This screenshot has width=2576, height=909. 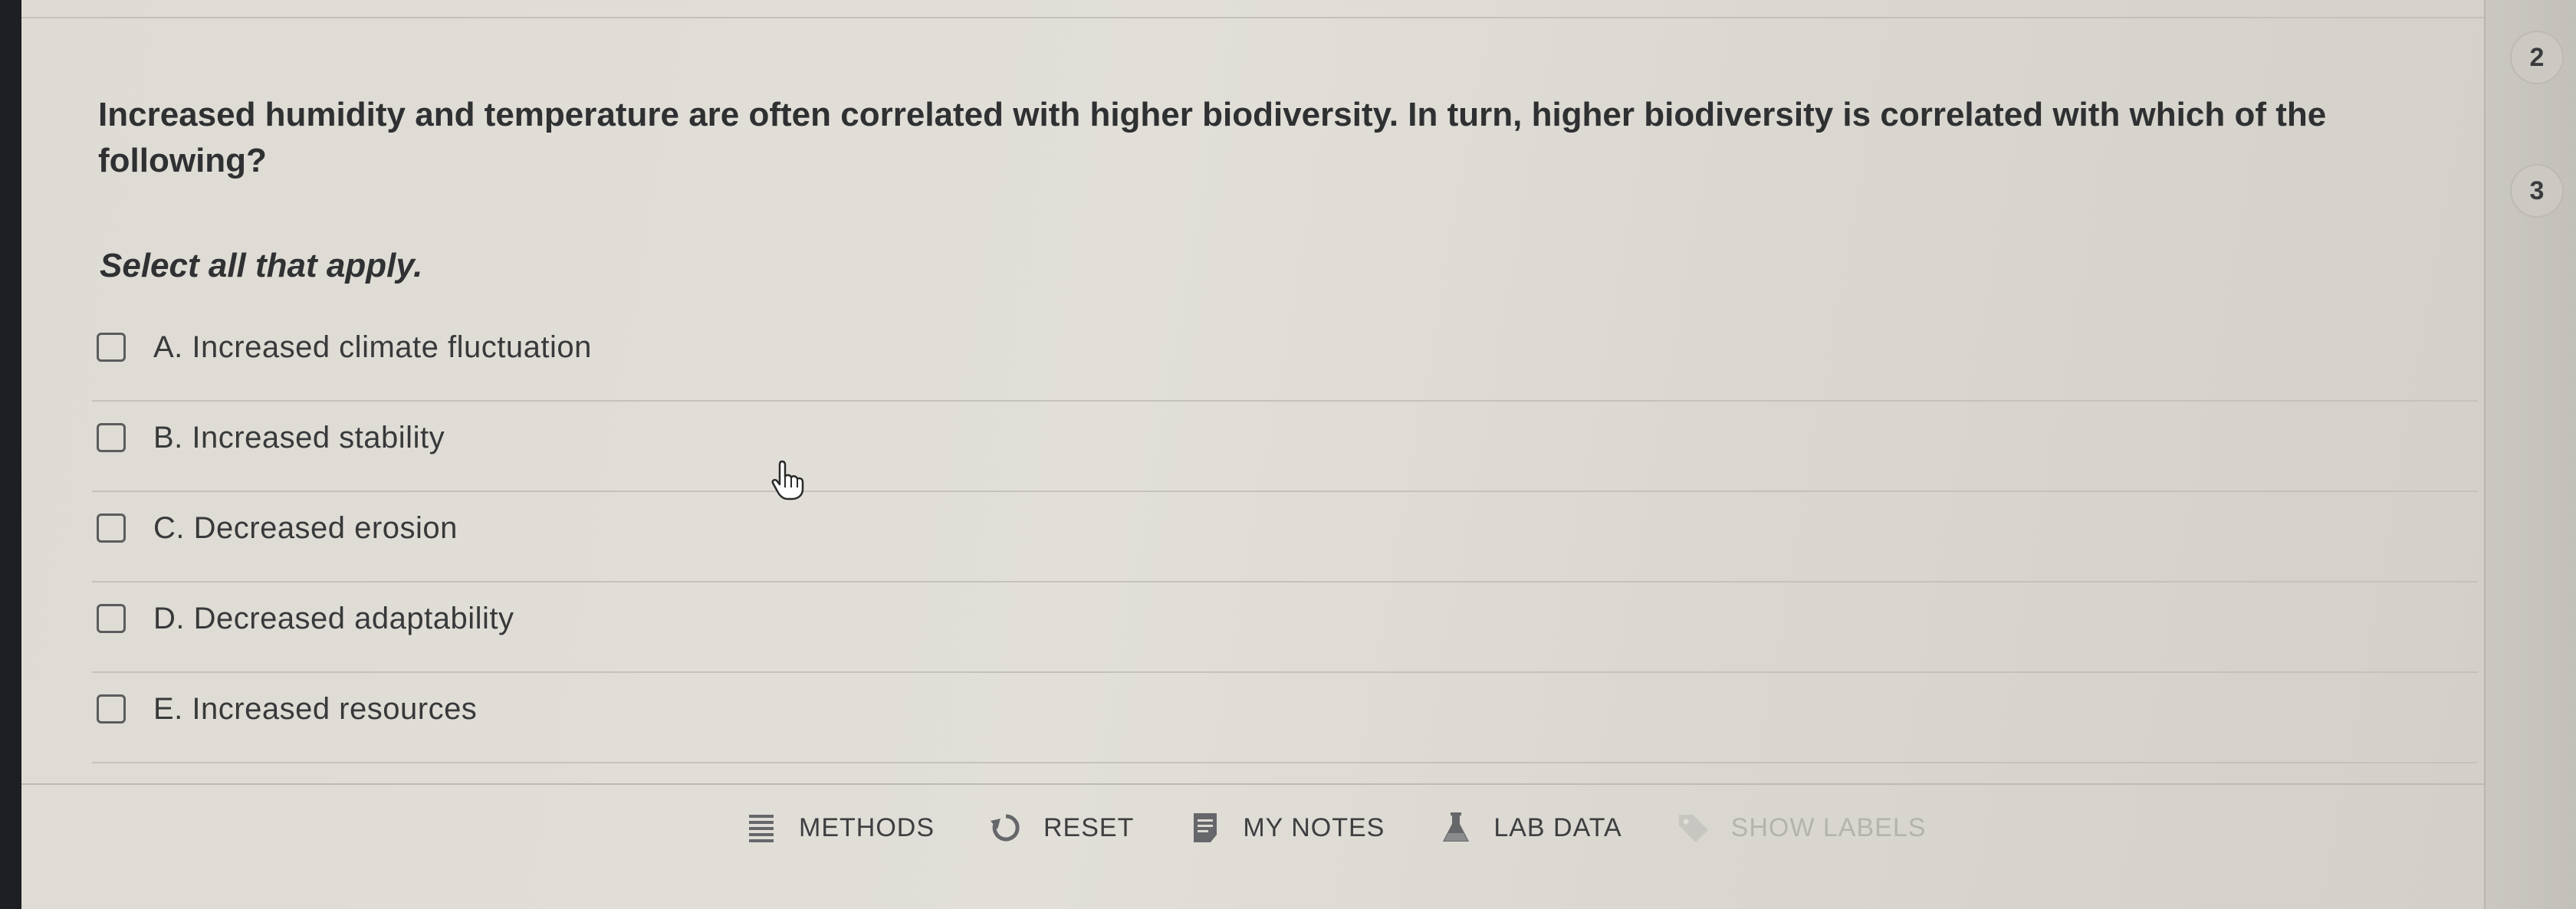 What do you see at coordinates (112, 437) in the screenshot?
I see `option-b-checkbox` at bounding box center [112, 437].